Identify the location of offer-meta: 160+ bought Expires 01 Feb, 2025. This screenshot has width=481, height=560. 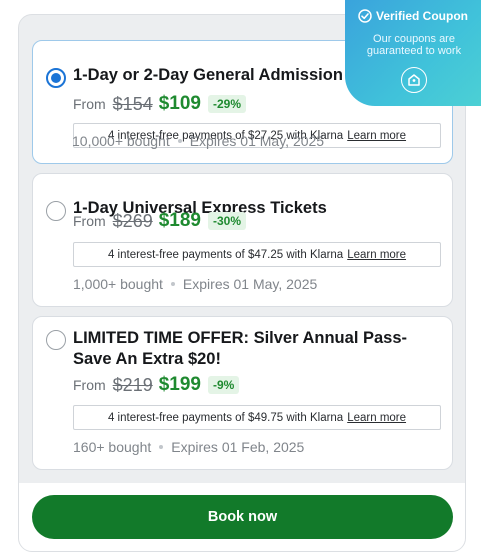
(188, 447).